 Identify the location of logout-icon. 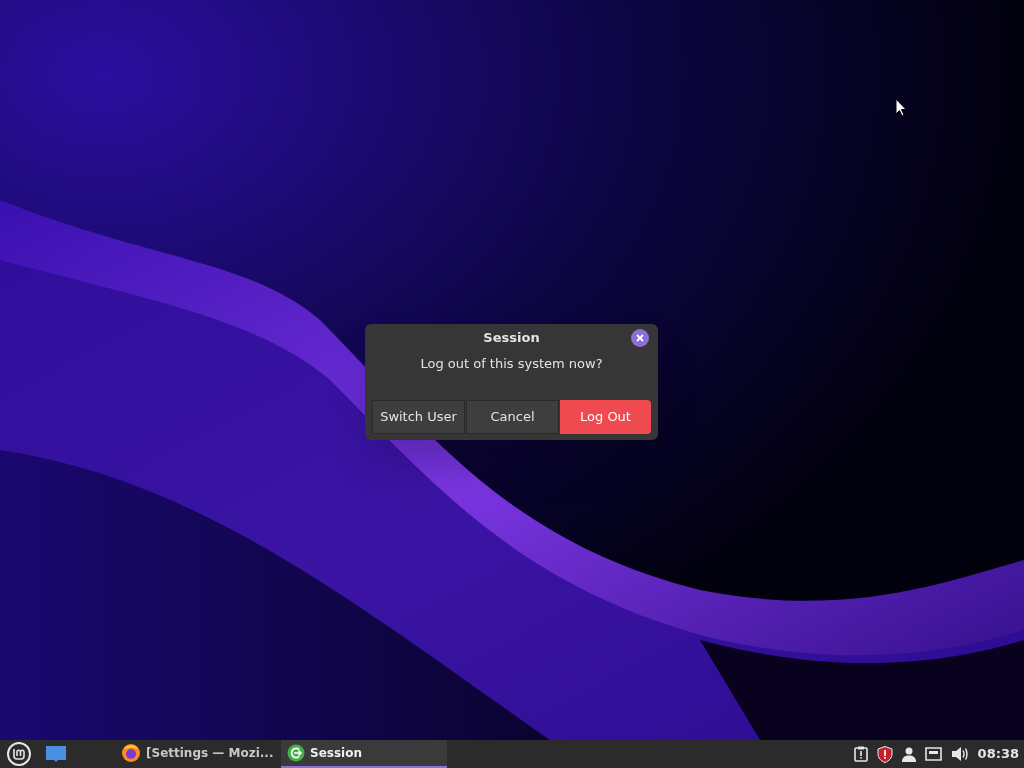
(296, 753).